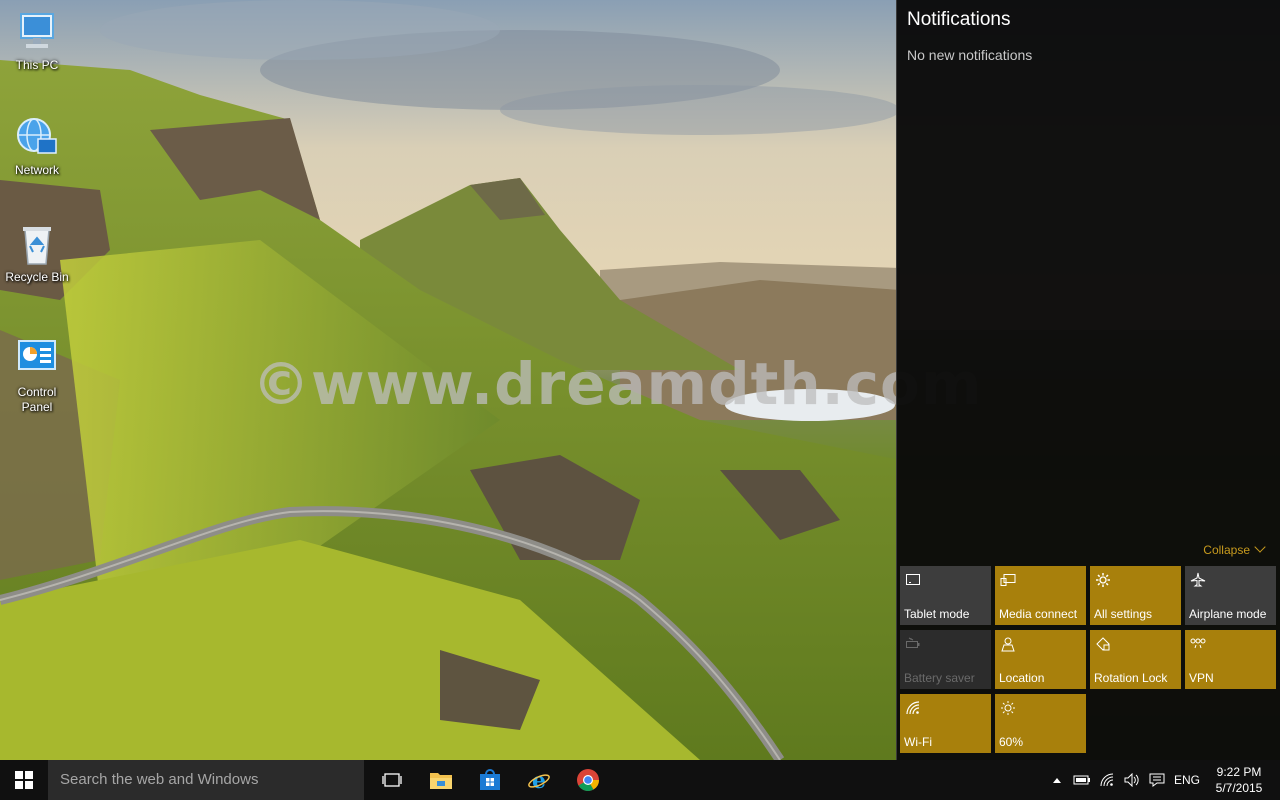 This screenshot has height=800, width=1280. I want to click on battery-tray-button, so click(1082, 780).